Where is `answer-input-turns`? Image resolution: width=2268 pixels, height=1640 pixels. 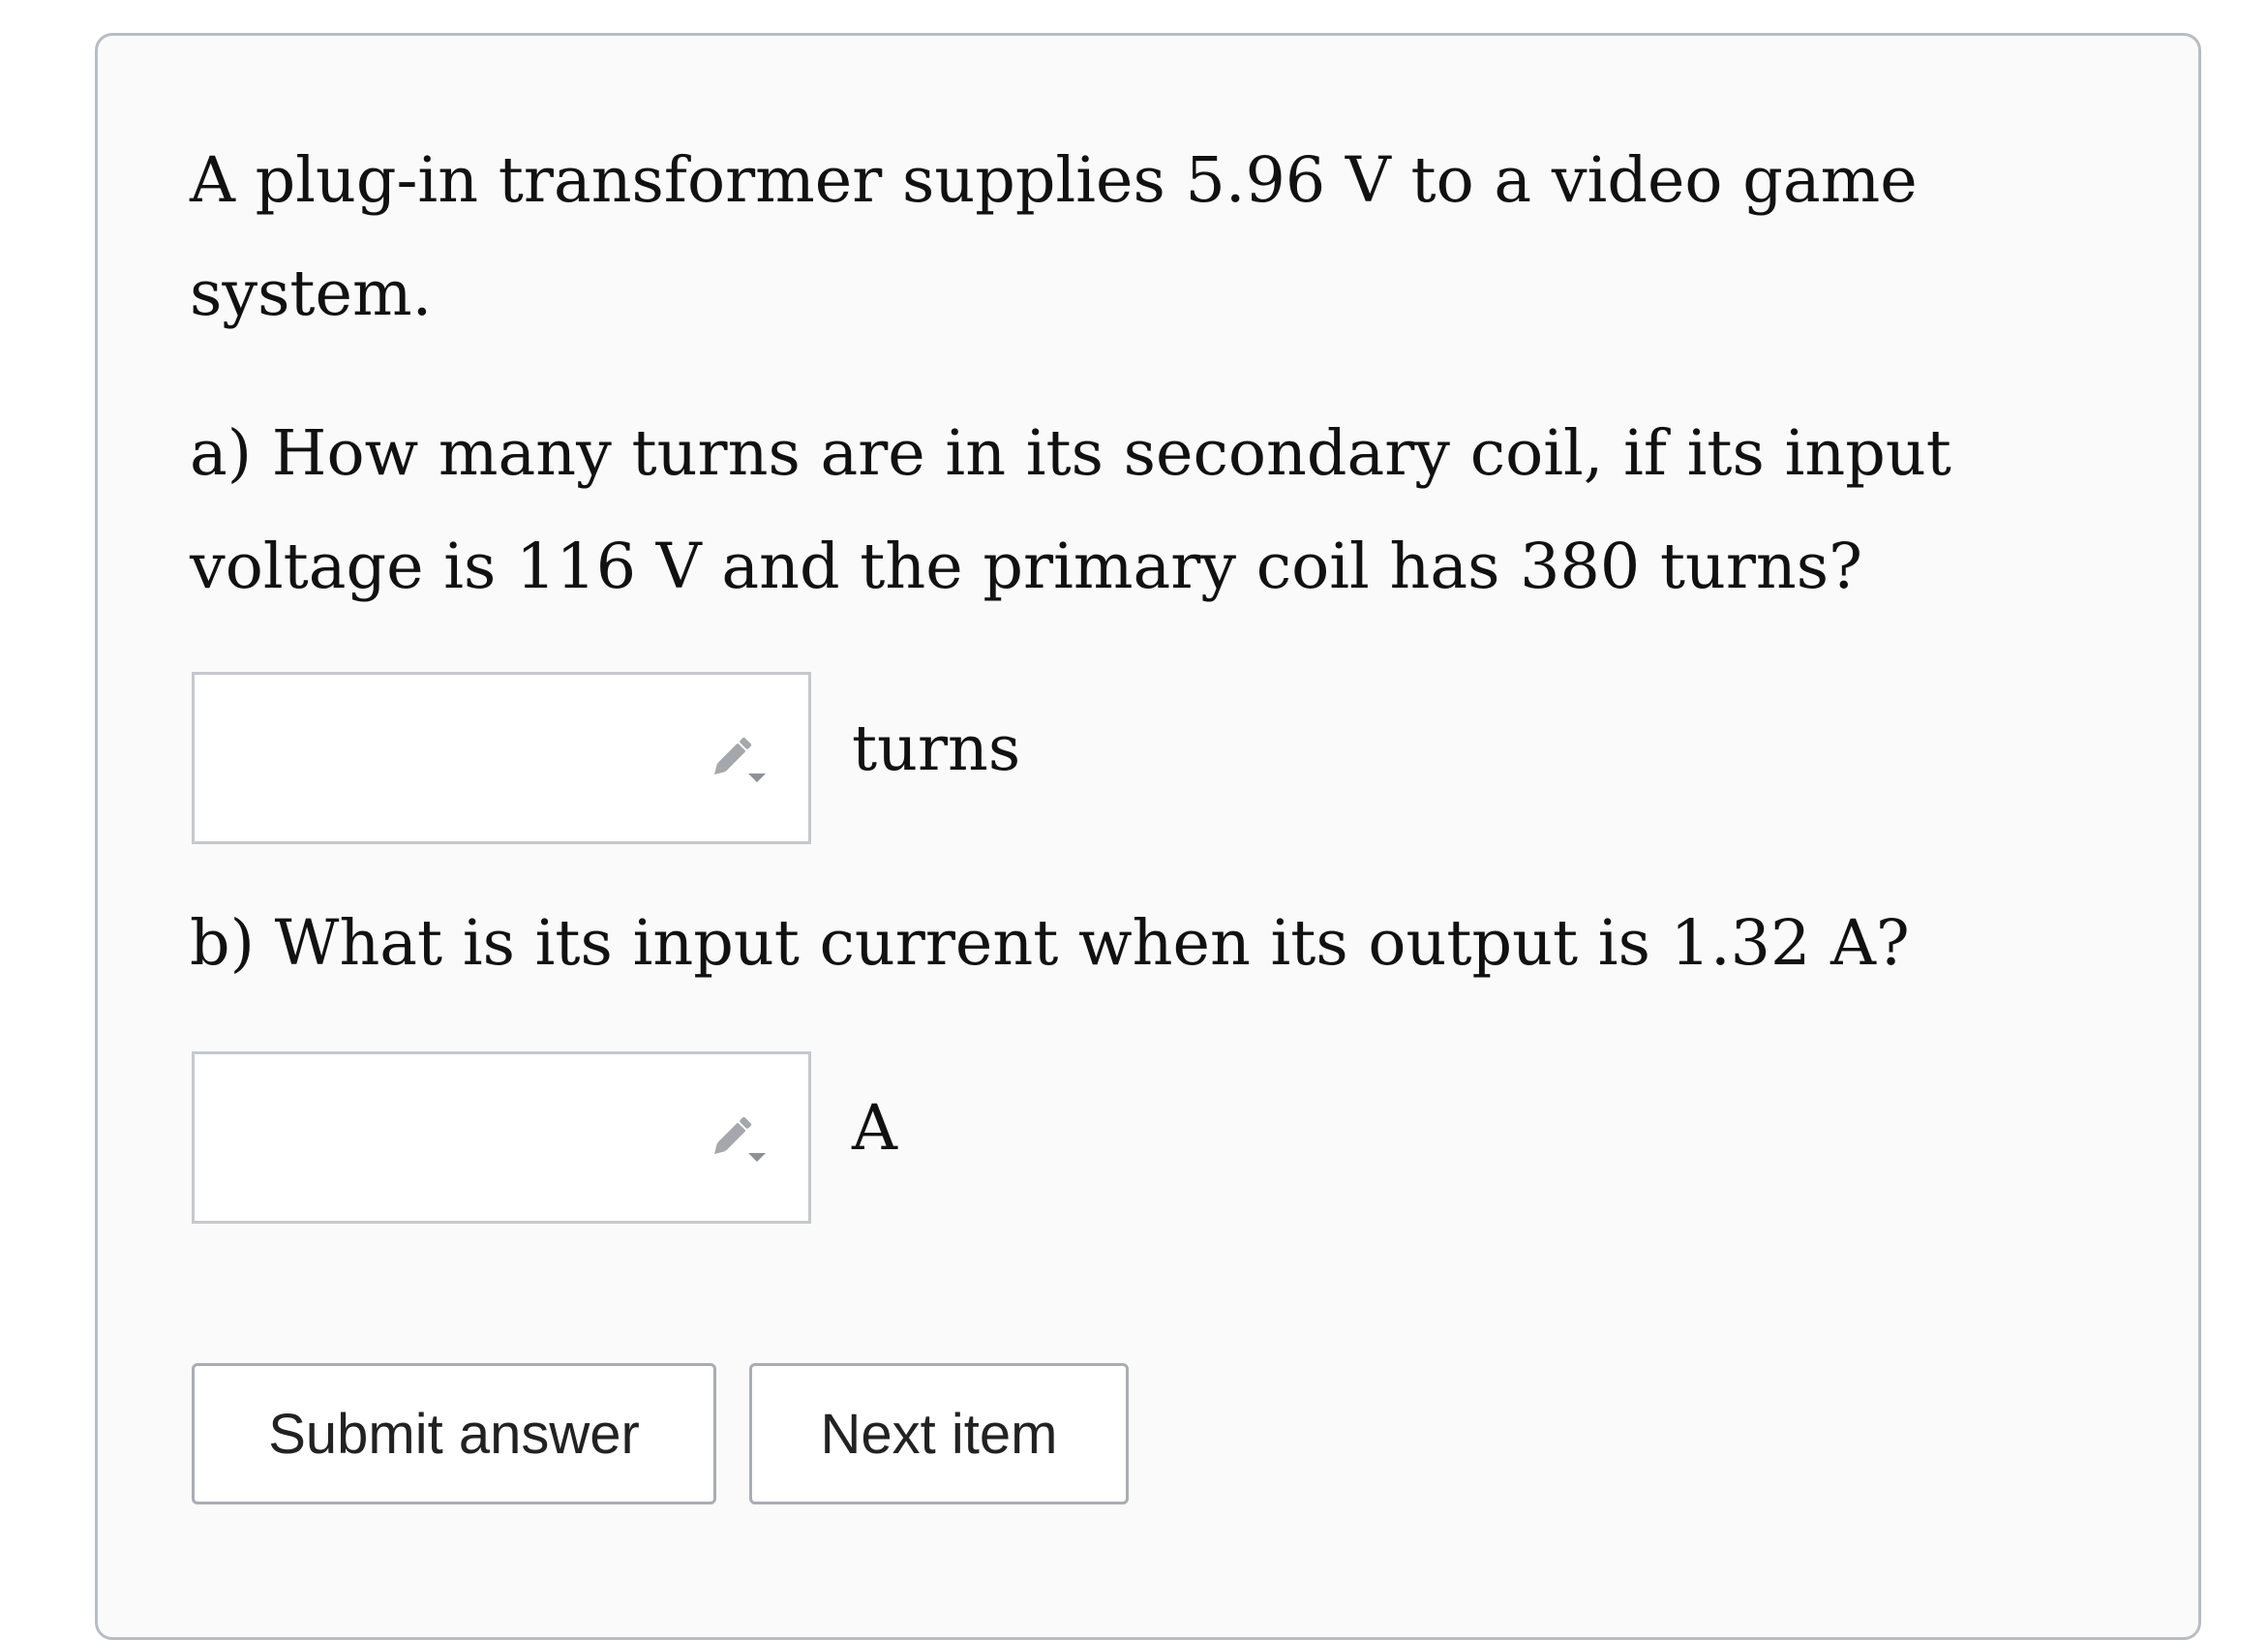 answer-input-turns is located at coordinates (501, 758).